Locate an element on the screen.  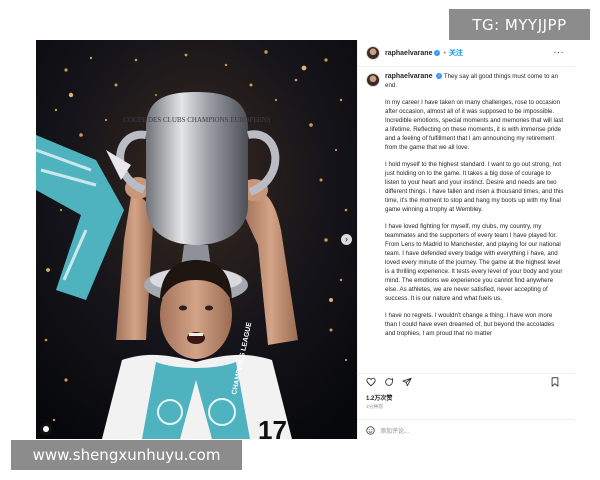
post-header: raphaelvarane ✓ • 关注 ··· is located at coordinates (466, 53).